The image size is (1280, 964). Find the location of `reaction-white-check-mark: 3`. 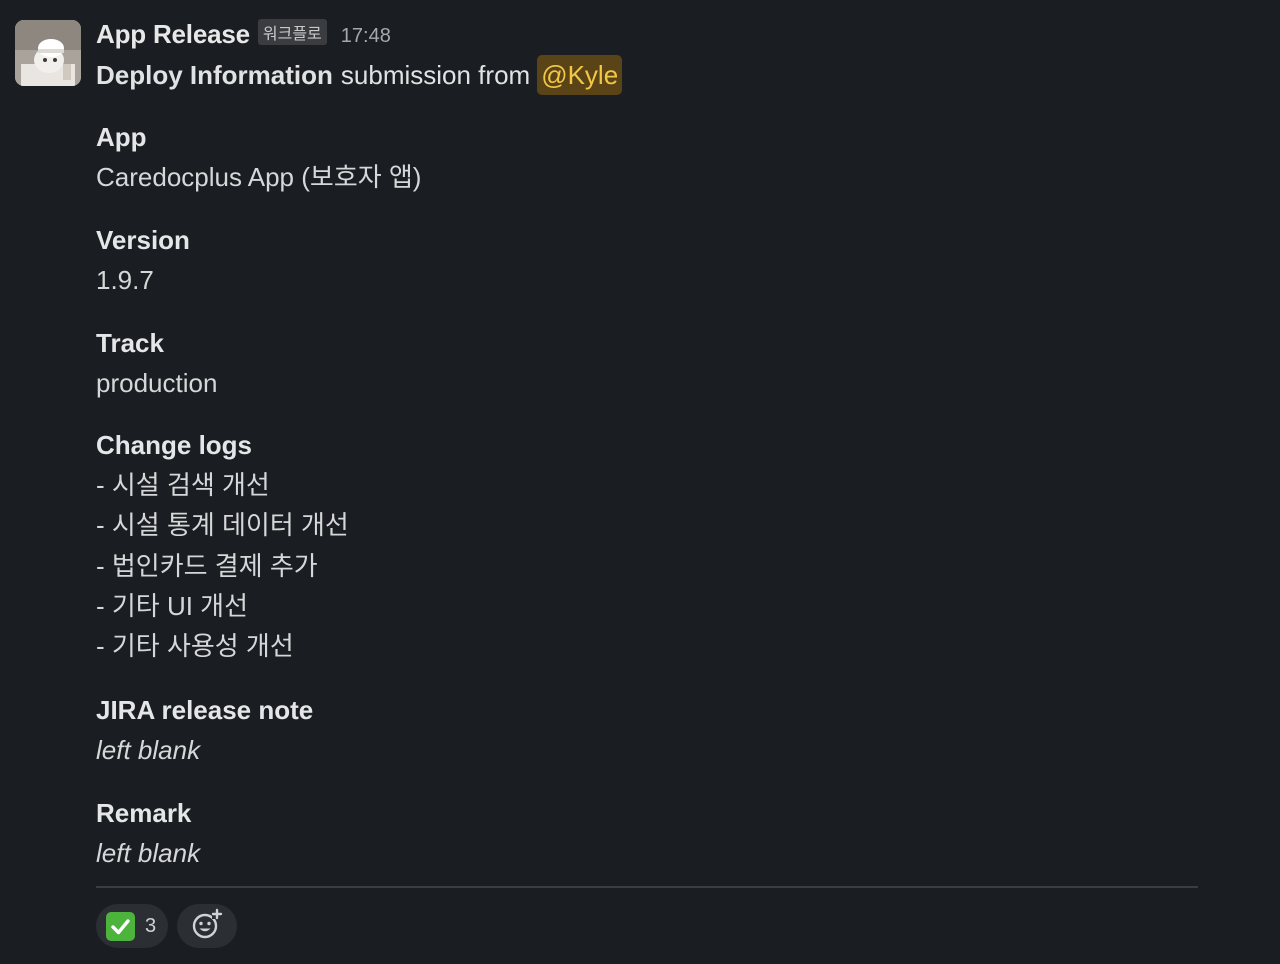

reaction-white-check-mark: 3 is located at coordinates (132, 926).